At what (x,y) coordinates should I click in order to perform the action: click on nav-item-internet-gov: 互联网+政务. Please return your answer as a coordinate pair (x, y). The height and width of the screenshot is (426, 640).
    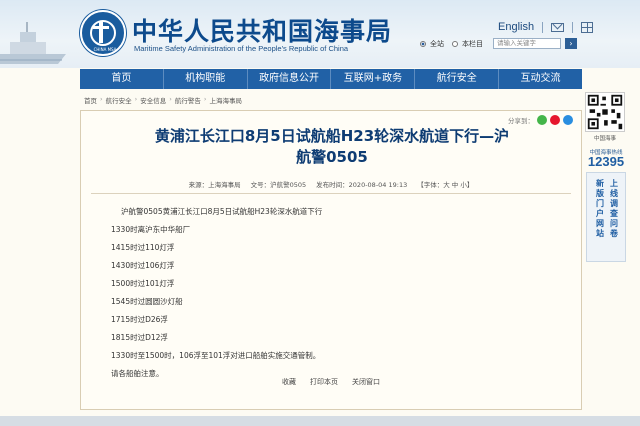
    Looking at the image, I should click on (373, 79).